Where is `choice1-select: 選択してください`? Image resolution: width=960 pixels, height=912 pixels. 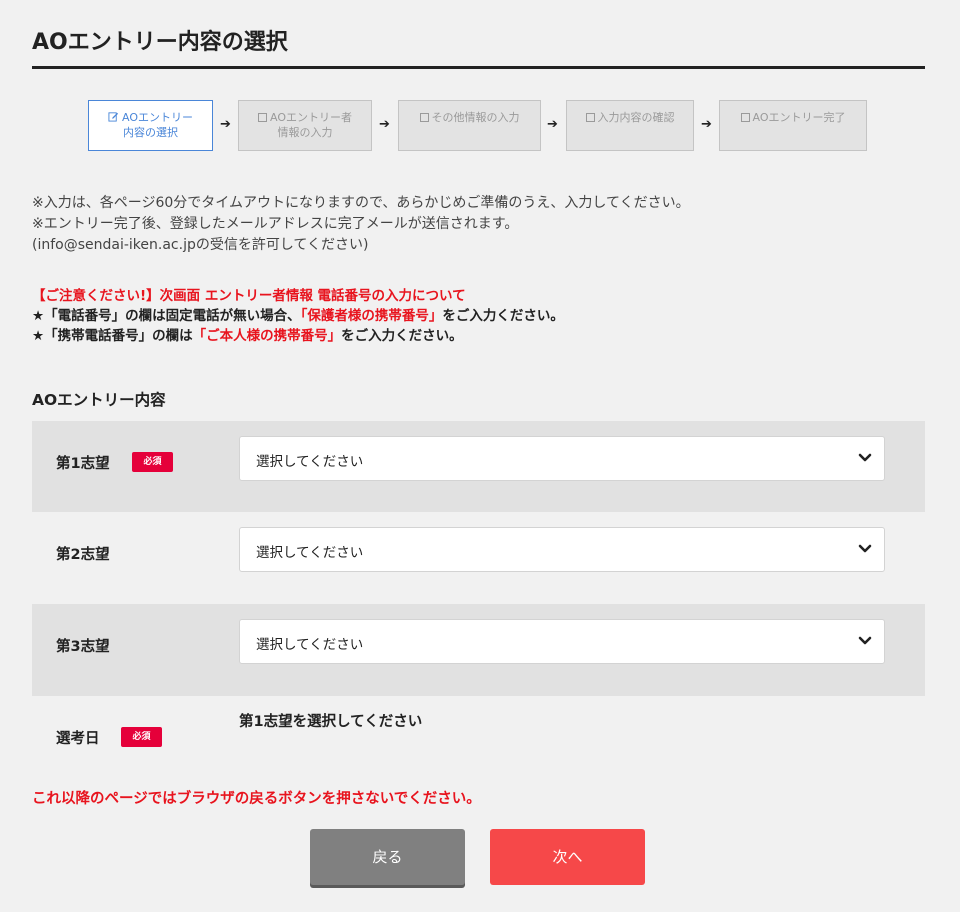 choice1-select: 選択してください is located at coordinates (562, 458).